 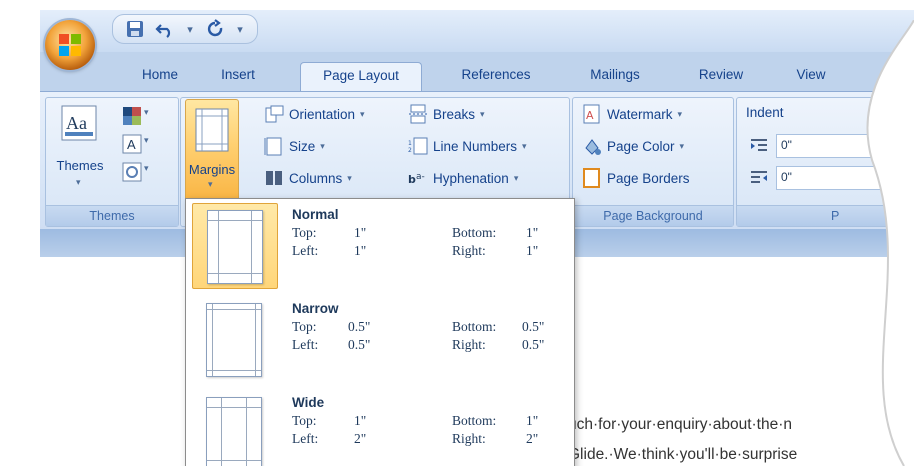 I want to click on svg-text: Aa, so click(x=76, y=123).